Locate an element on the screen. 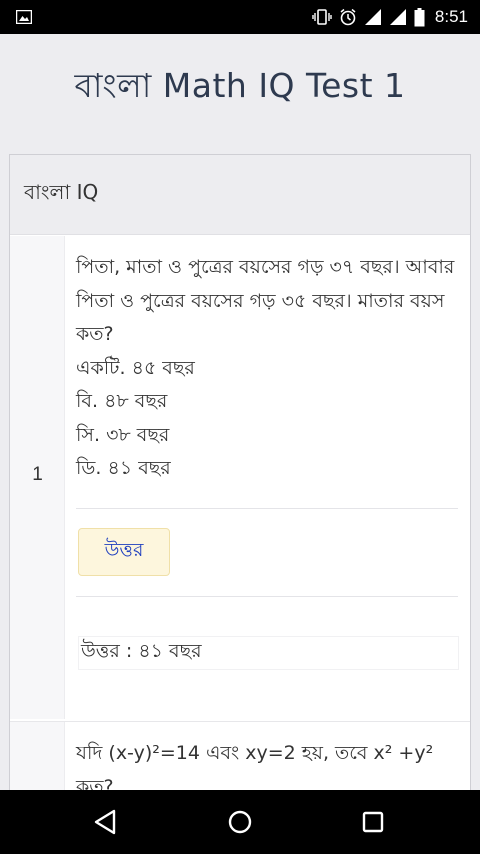  alarm-icon is located at coordinates (348, 17).